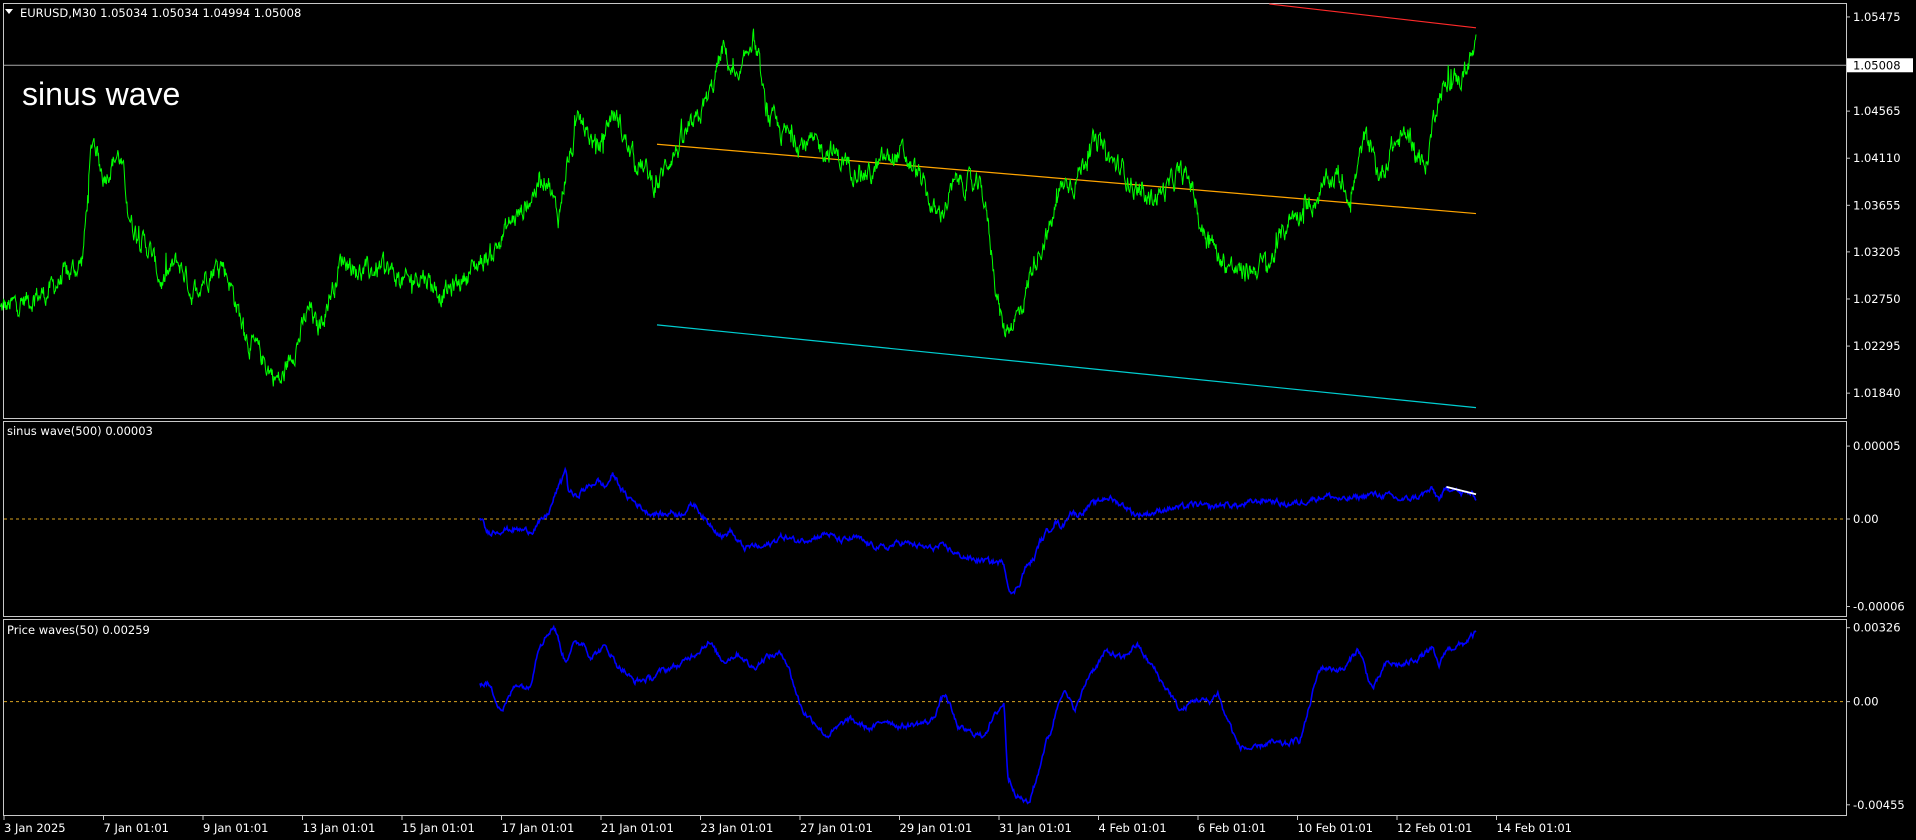 This screenshot has width=1916, height=840. I want to click on sinus-wave-plot, so click(925, 530).